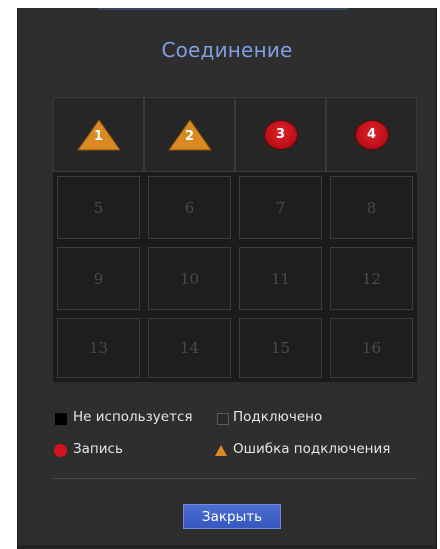  I want to click on channel-cell-4: 4, so click(371, 134).